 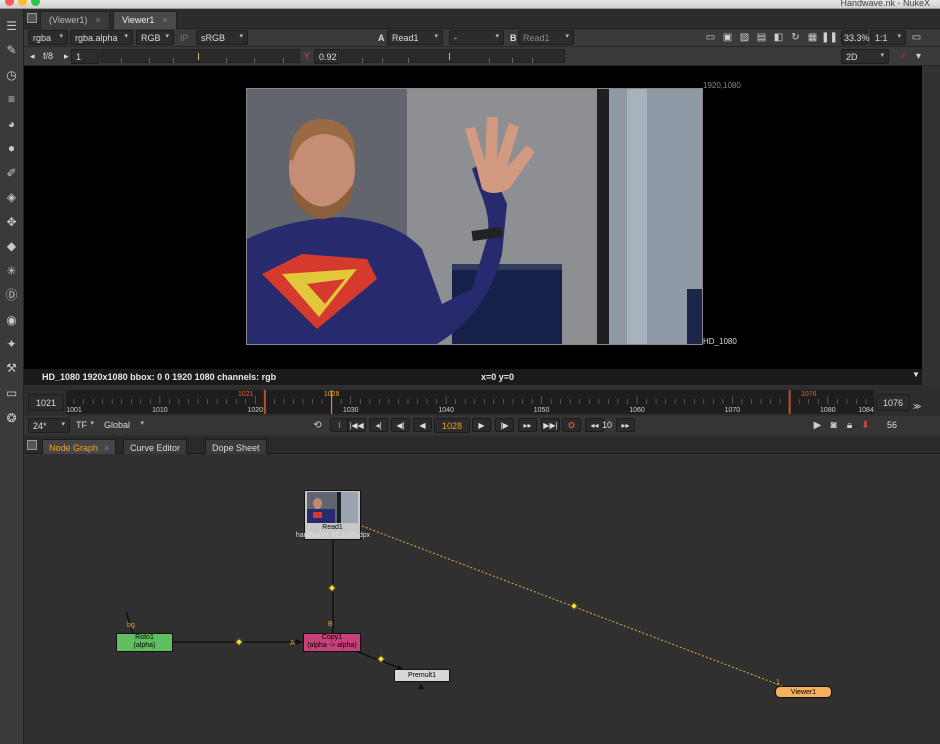 What do you see at coordinates (333, 535) in the screenshot?
I see `read-node-file: handwave_01.1028.dpx` at bounding box center [333, 535].